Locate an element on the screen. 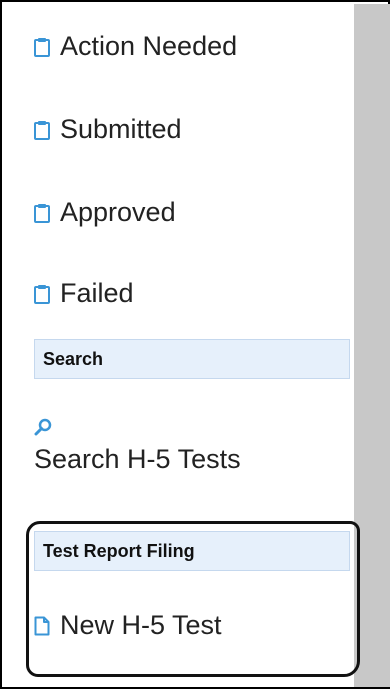 The height and width of the screenshot is (689, 390). sidebar-item-label: Action Needed is located at coordinates (149, 46).